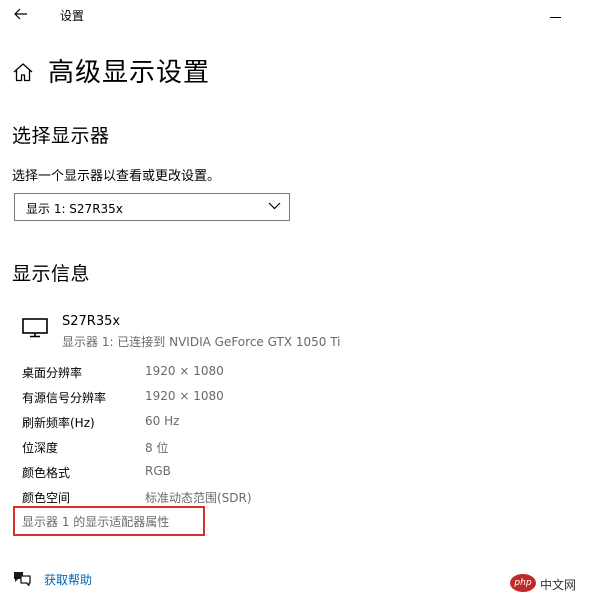  Describe the element at coordinates (523, 583) in the screenshot. I see `watermark-logo: php` at that location.